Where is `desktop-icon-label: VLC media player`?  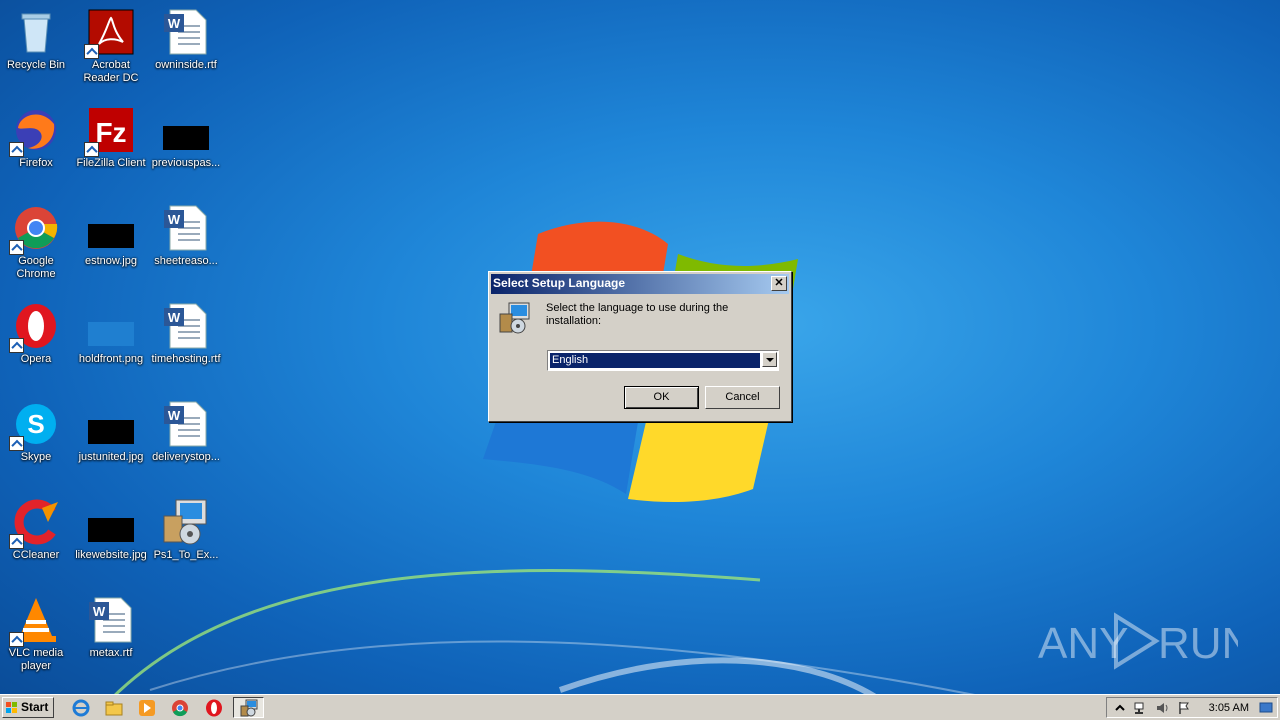 desktop-icon-label: VLC media player is located at coordinates (36, 659).